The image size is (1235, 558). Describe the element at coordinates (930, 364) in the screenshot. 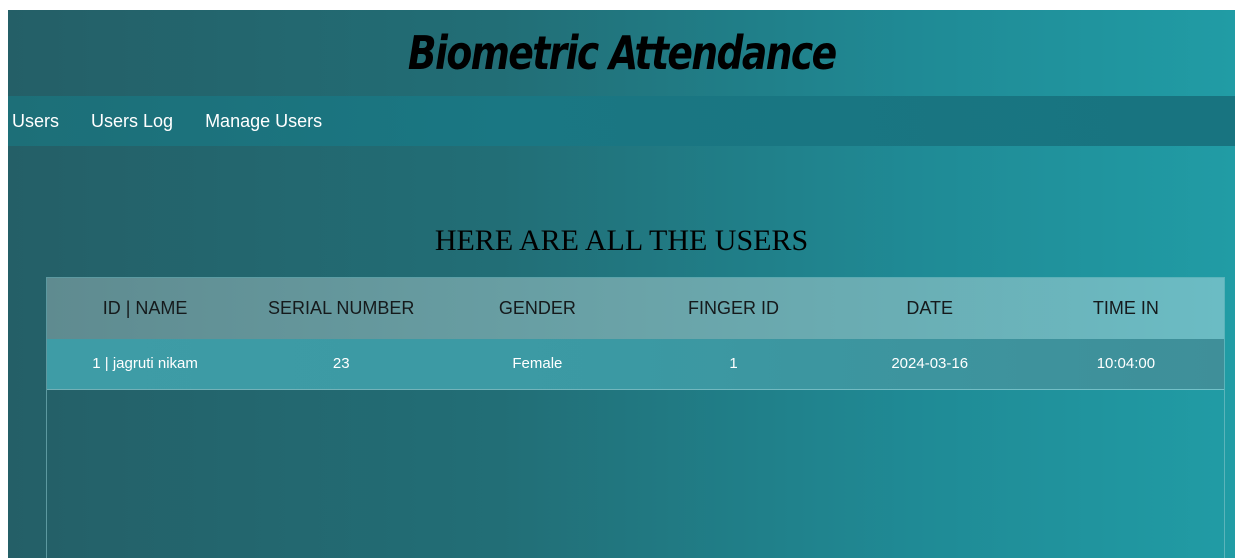

I see `cell-date: 2024-03-16` at that location.